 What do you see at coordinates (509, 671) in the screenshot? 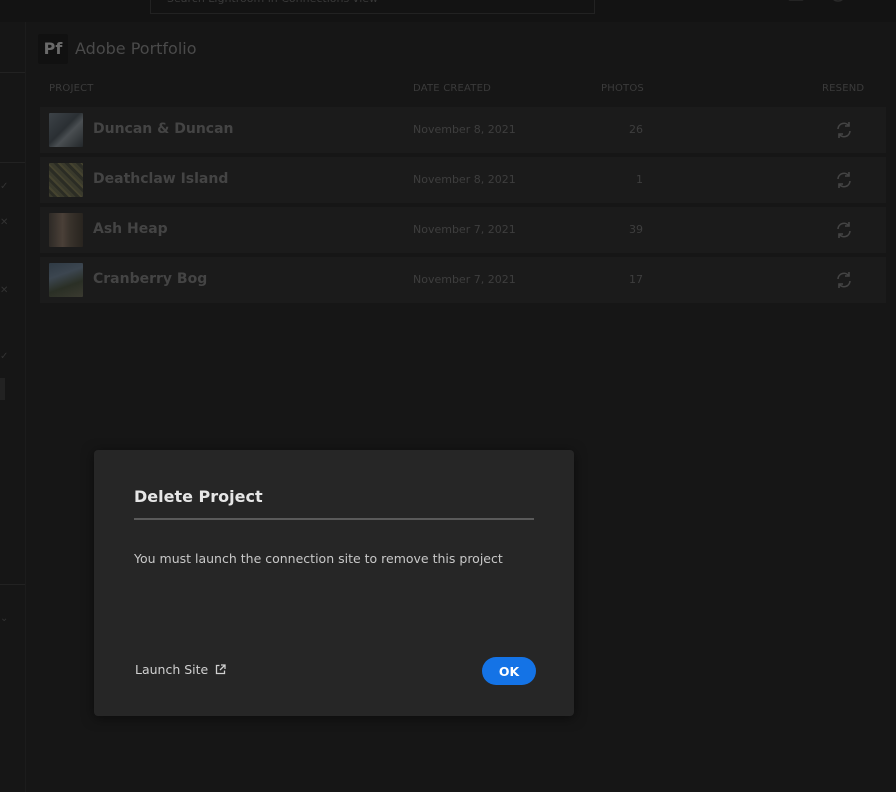
I see `ok-button: OK` at bounding box center [509, 671].